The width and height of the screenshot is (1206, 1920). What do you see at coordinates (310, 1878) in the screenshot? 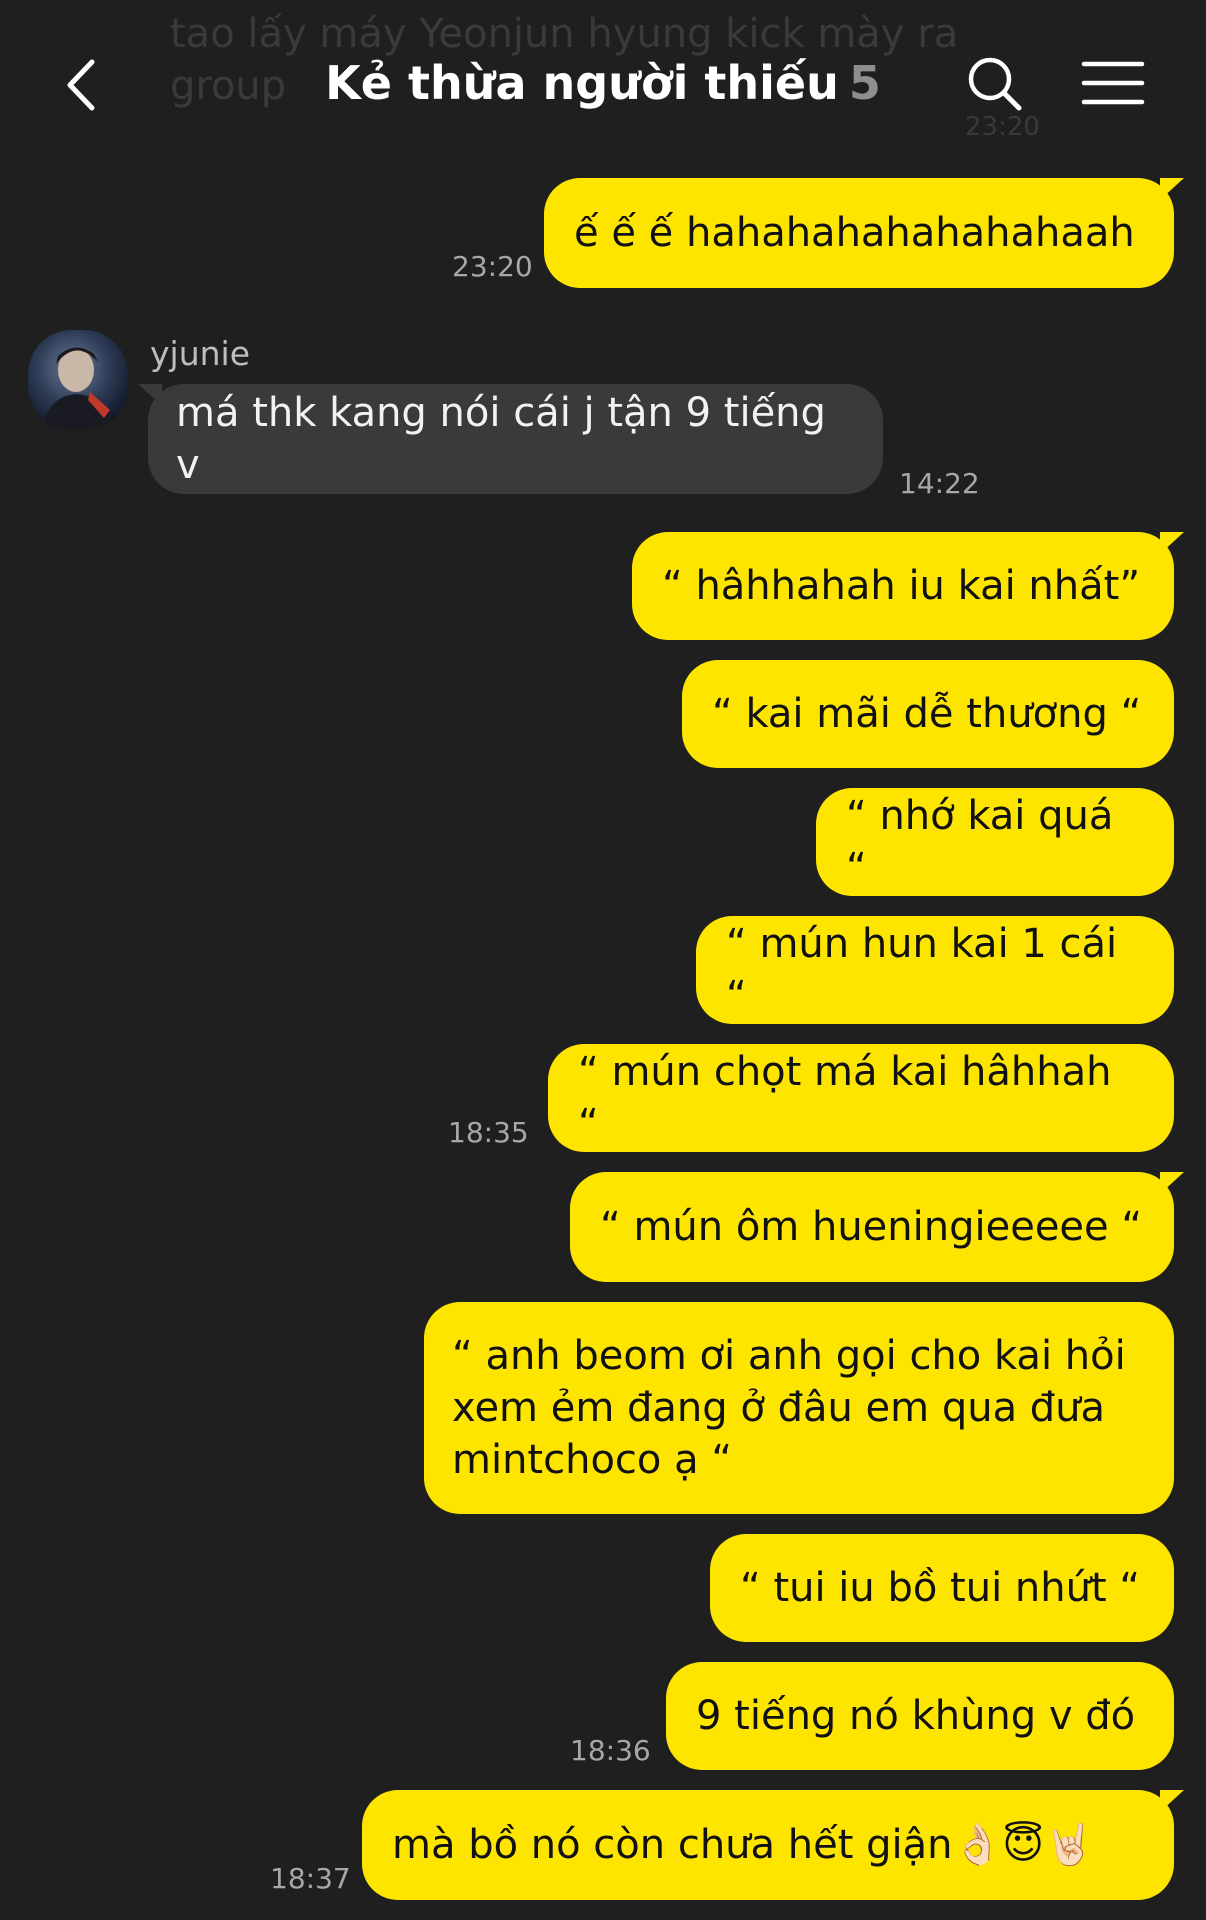
I see `message-timestamp: 18:37` at bounding box center [310, 1878].